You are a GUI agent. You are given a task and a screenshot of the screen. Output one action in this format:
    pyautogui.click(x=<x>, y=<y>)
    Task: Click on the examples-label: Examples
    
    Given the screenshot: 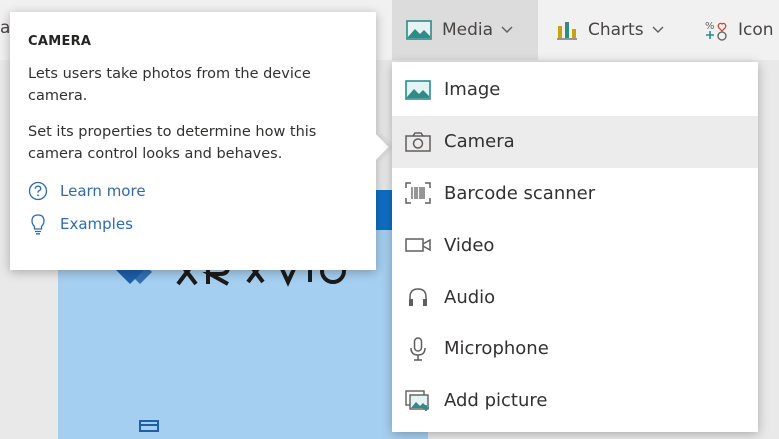 What is the action you would take?
    pyautogui.click(x=96, y=224)
    